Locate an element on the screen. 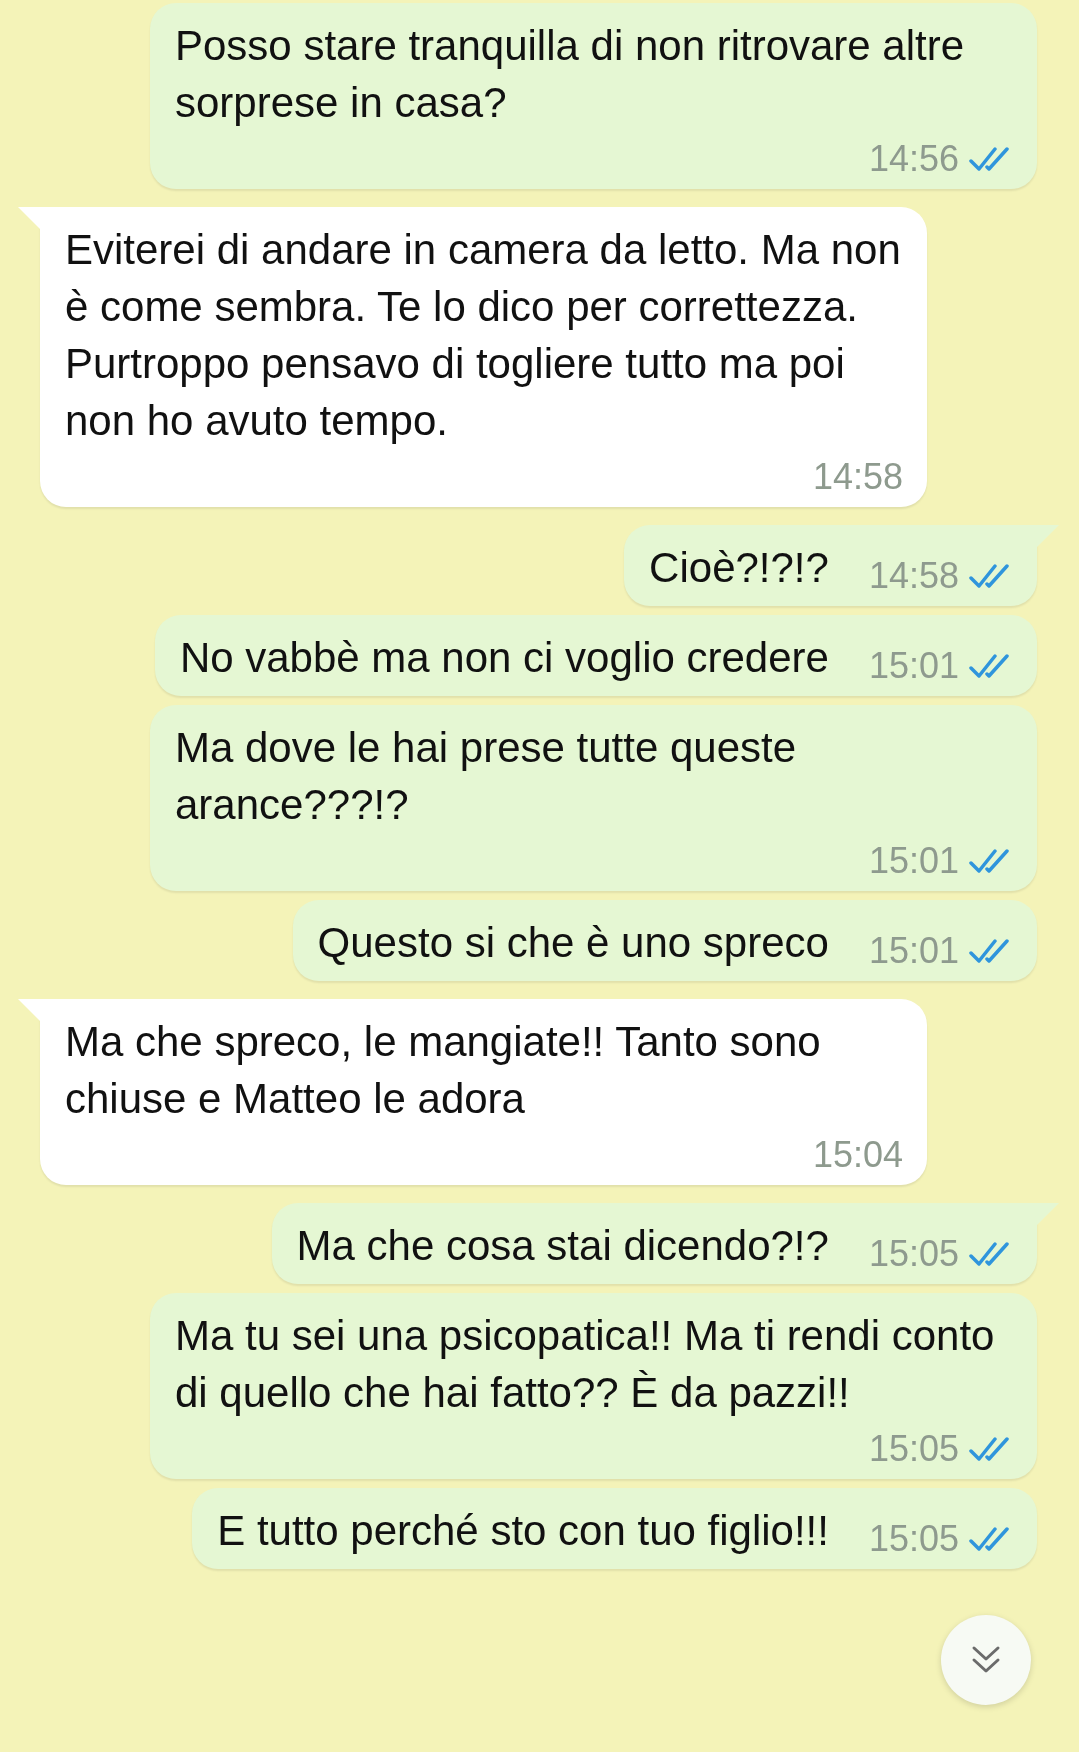 The width and height of the screenshot is (1079, 1752). message-text: Ma che cosa stai dicendo?!? is located at coordinates (562, 1246).